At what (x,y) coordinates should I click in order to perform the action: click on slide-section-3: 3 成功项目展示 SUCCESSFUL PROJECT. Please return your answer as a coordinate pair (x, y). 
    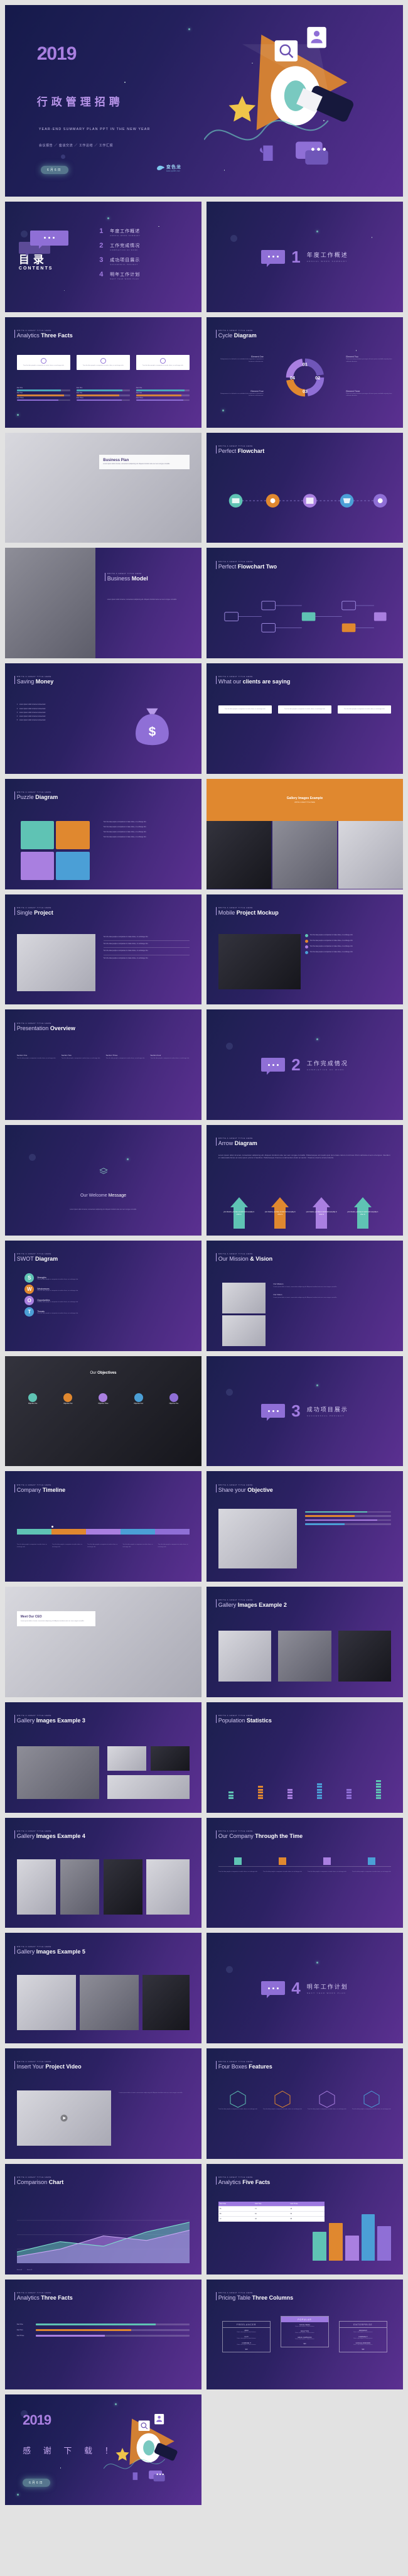
    Looking at the image, I should click on (305, 1412).